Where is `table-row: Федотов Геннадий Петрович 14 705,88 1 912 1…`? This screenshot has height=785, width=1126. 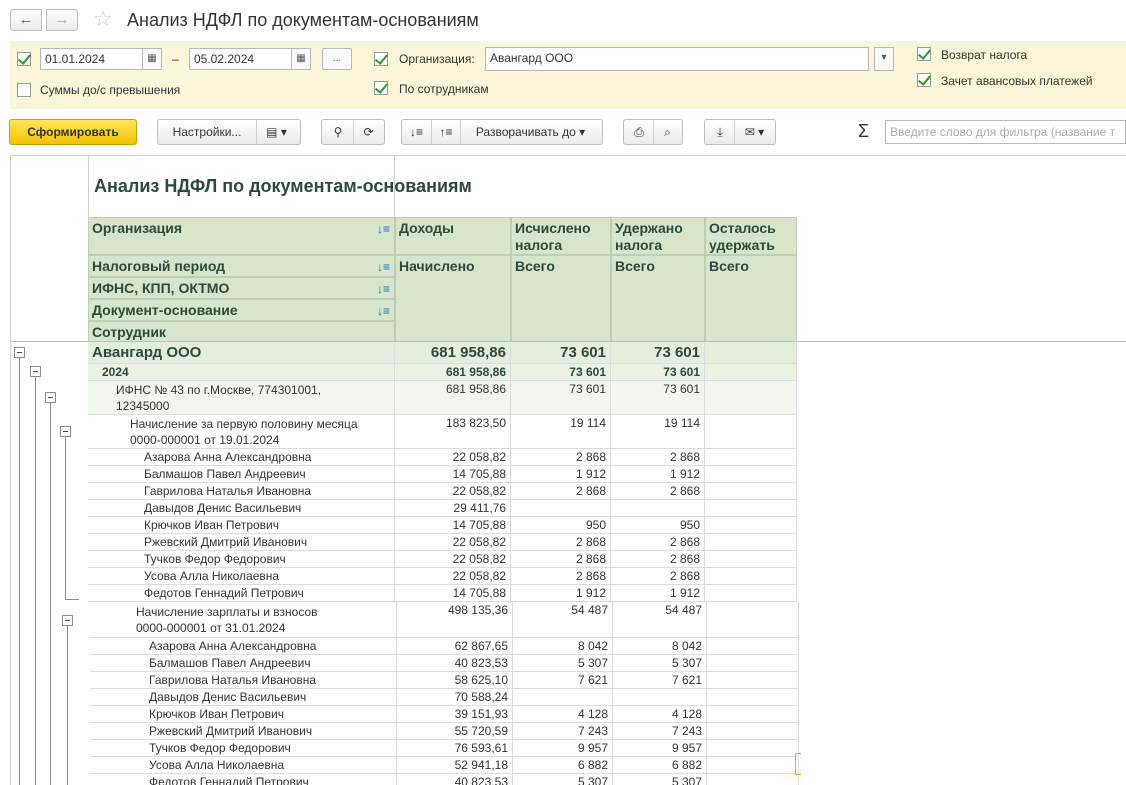
table-row: Федотов Геннадий Петрович 14 705,88 1 912 1… is located at coordinates (442, 593).